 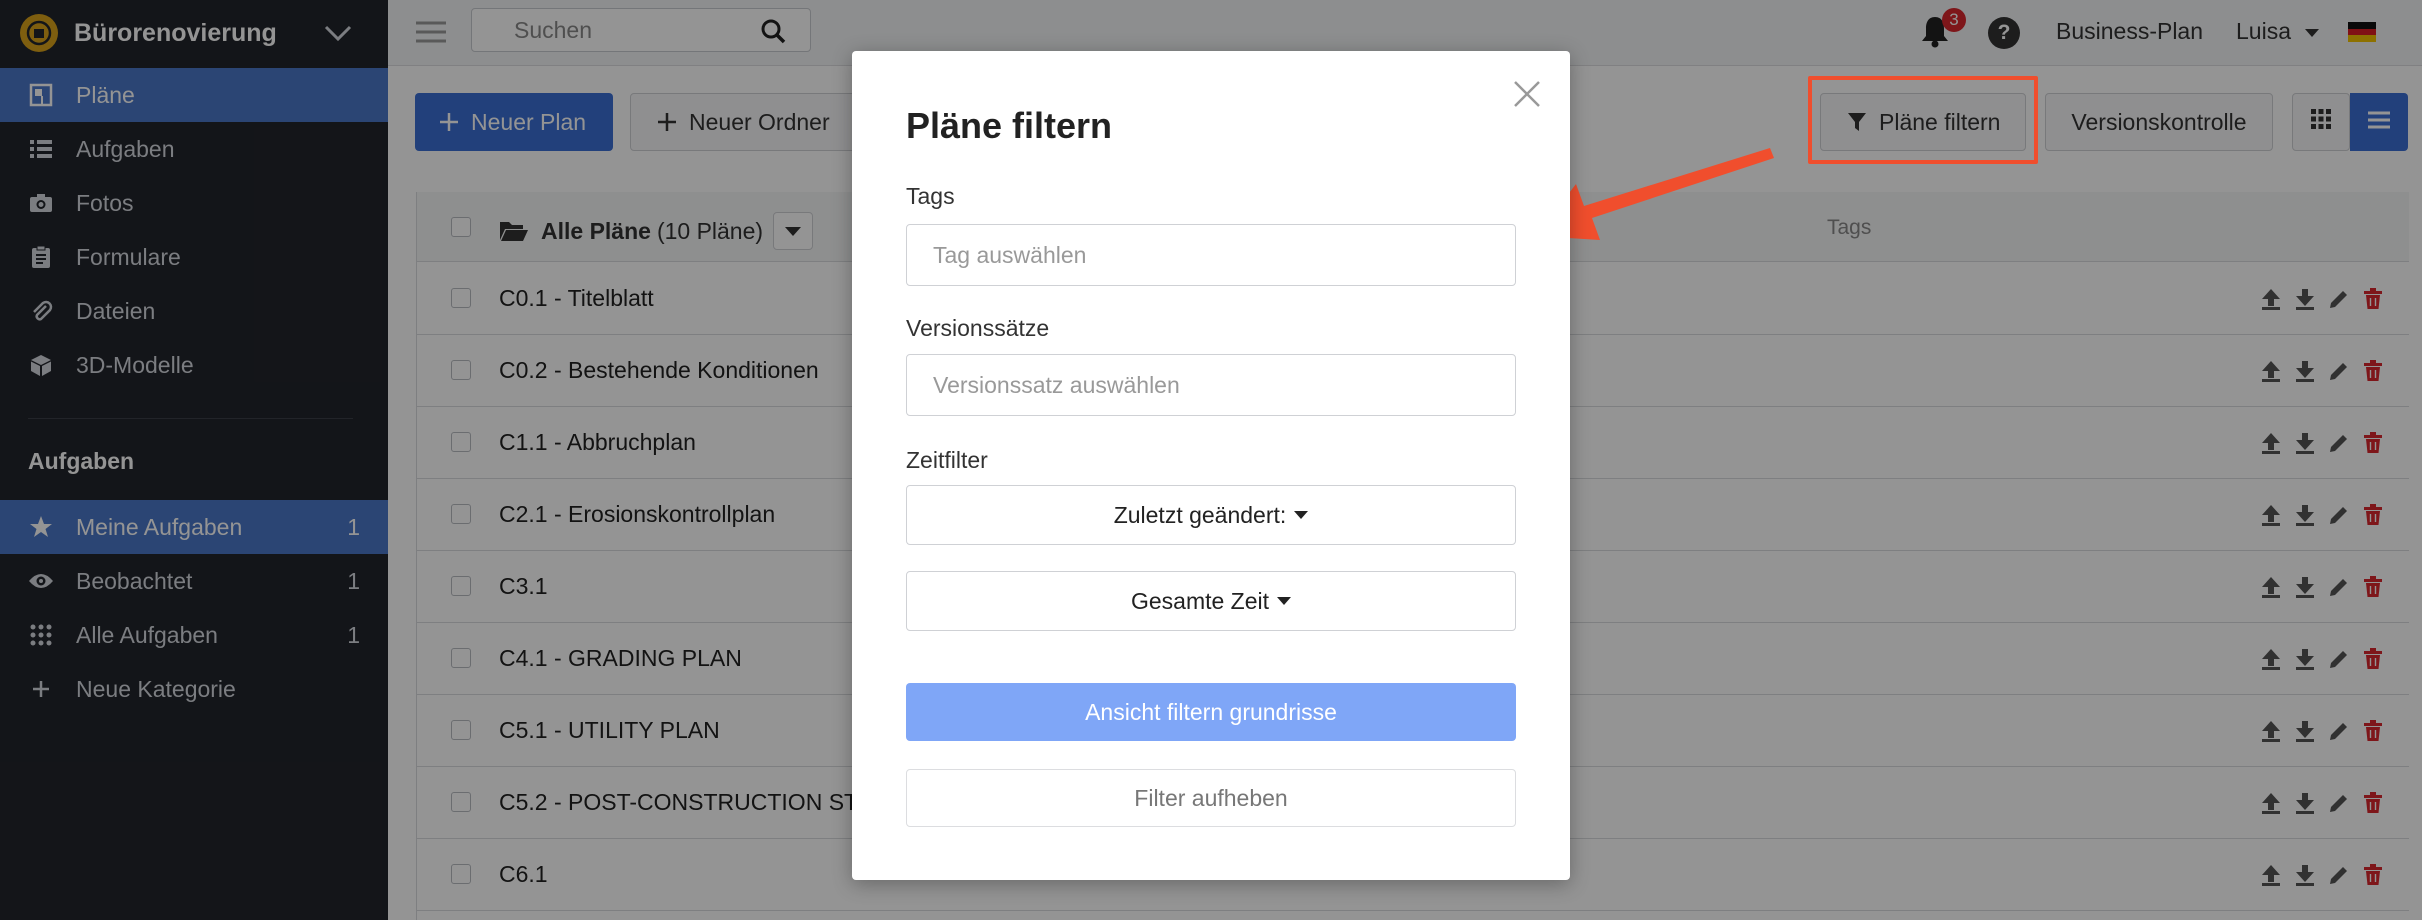 What do you see at coordinates (1527, 94) in the screenshot?
I see `close-icon` at bounding box center [1527, 94].